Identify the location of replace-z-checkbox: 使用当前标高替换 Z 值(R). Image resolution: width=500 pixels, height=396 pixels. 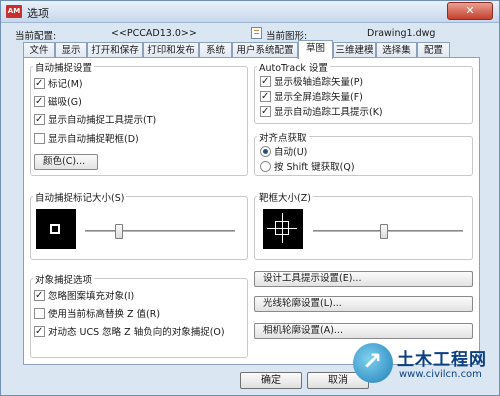
(97, 314).